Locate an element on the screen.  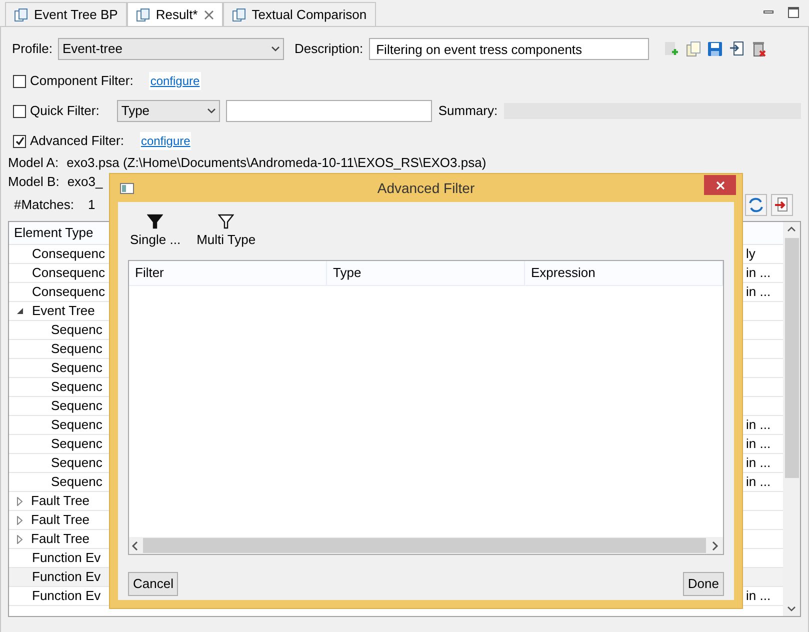
delete-icon is located at coordinates (759, 49).